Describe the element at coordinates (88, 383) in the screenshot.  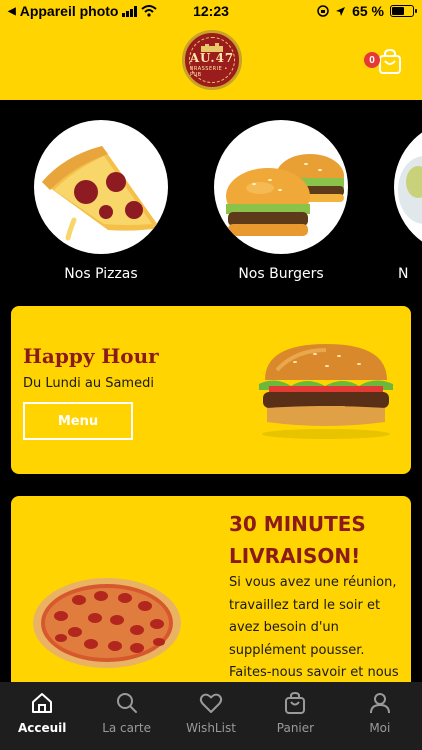
I see `happy-hour-subtitle: Du Lundi au Samedi` at that location.